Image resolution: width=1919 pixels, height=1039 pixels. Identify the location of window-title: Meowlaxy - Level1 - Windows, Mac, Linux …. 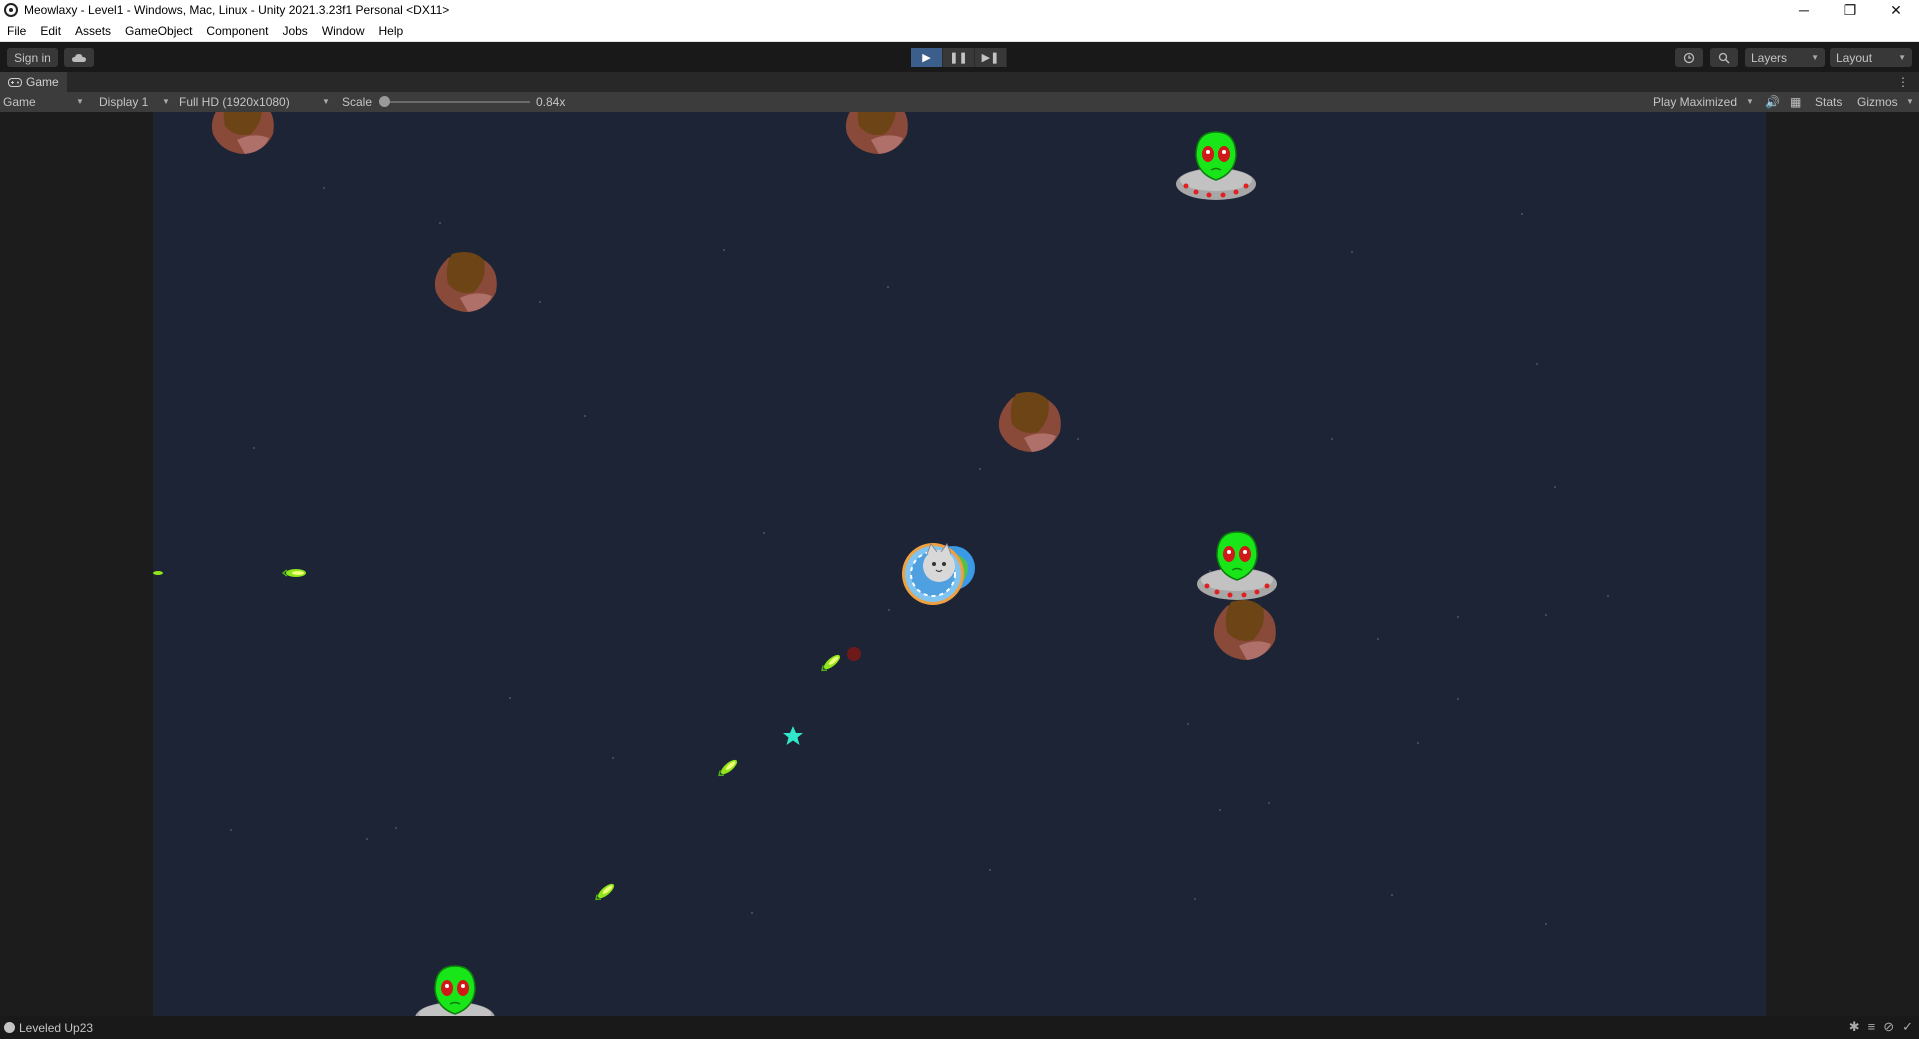
(237, 10).